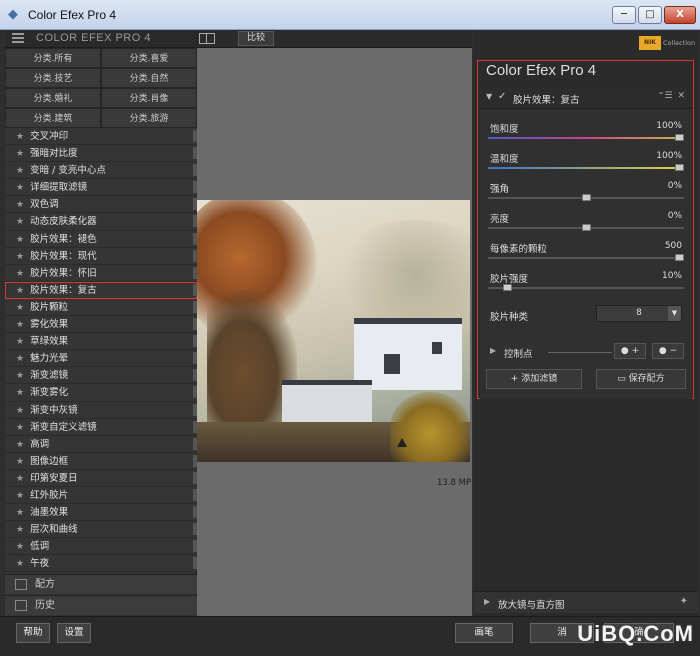  What do you see at coordinates (674, 216) in the screenshot?
I see `slider-value: 0%` at bounding box center [674, 216].